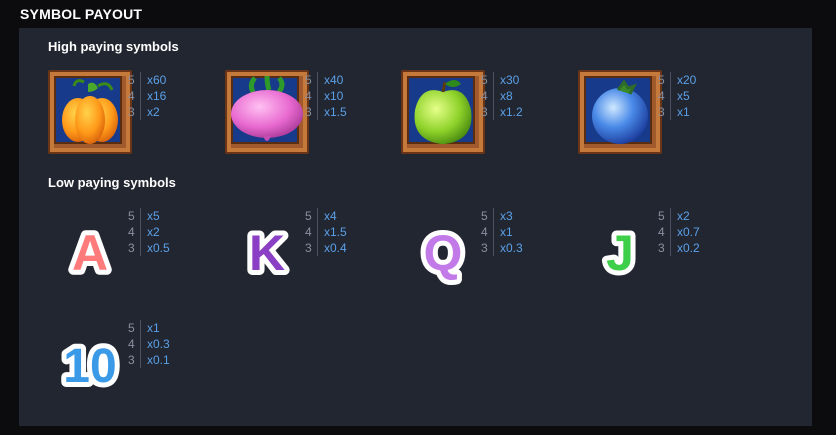 Image resolution: width=836 pixels, height=435 pixels. Describe the element at coordinates (267, 253) in the screenshot. I see `svg-text: K` at that location.